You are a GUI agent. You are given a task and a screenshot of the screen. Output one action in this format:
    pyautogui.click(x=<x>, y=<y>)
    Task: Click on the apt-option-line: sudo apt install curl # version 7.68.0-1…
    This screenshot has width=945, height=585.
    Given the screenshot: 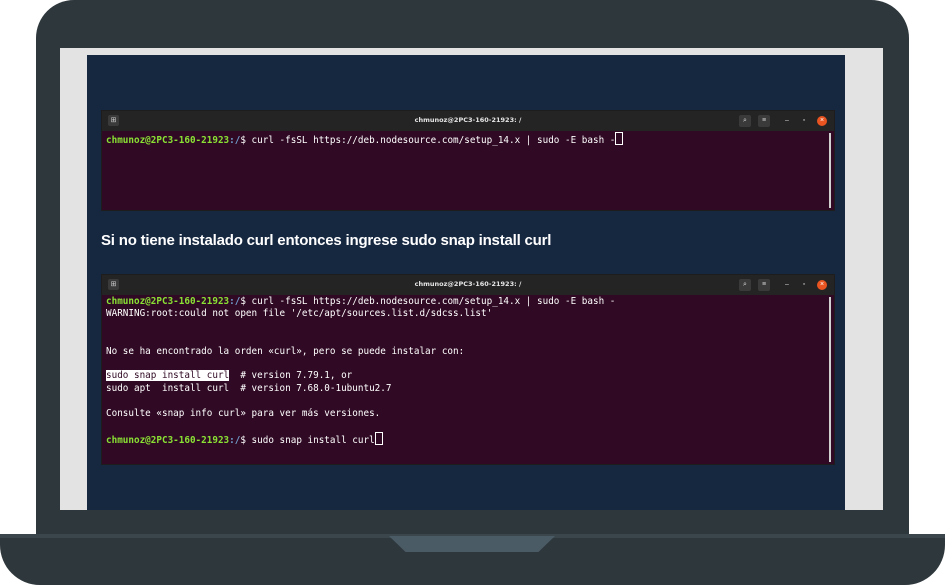 What is the action you would take?
    pyautogui.click(x=249, y=388)
    